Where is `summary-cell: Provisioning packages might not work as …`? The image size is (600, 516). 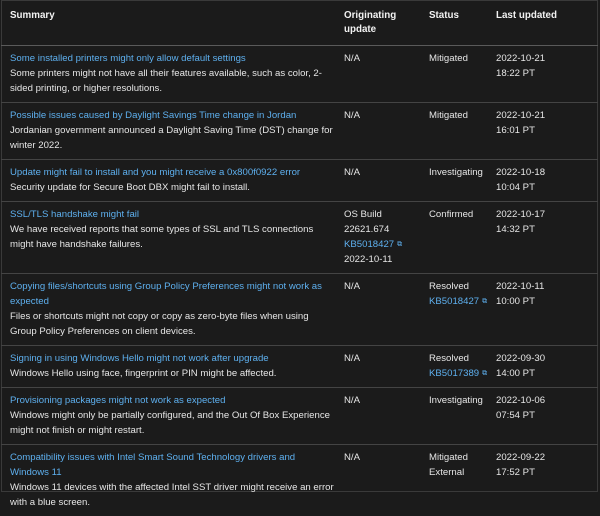 summary-cell: Provisioning packages might not work as … is located at coordinates (171, 416).